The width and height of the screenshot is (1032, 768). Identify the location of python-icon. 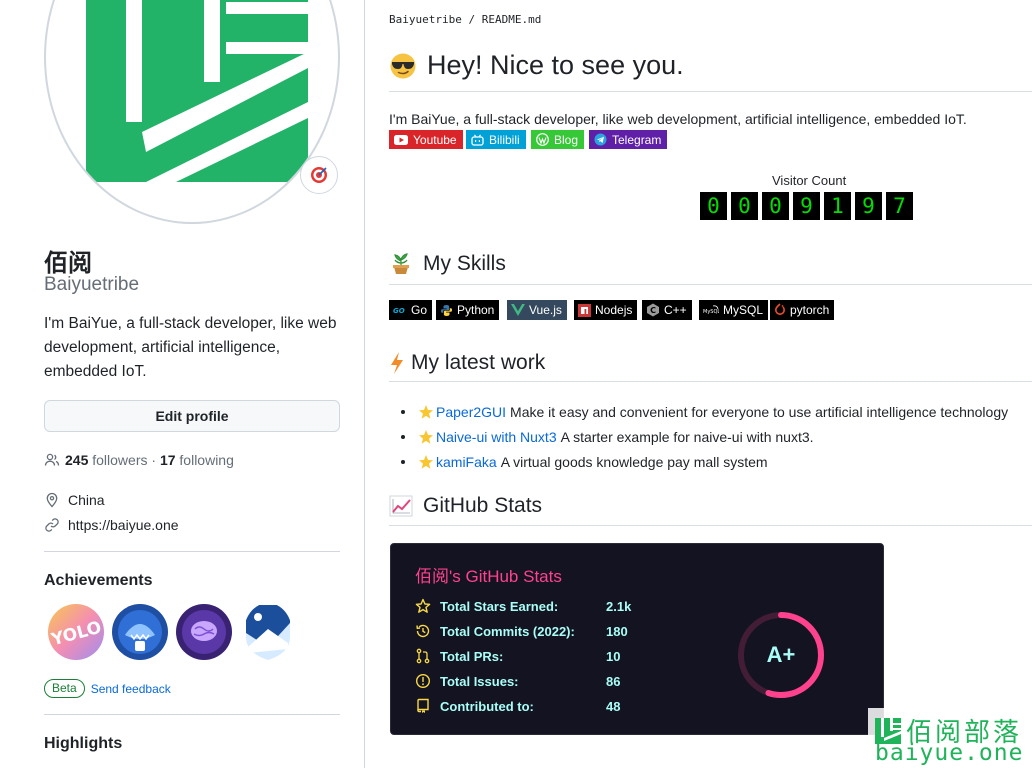
(446, 310).